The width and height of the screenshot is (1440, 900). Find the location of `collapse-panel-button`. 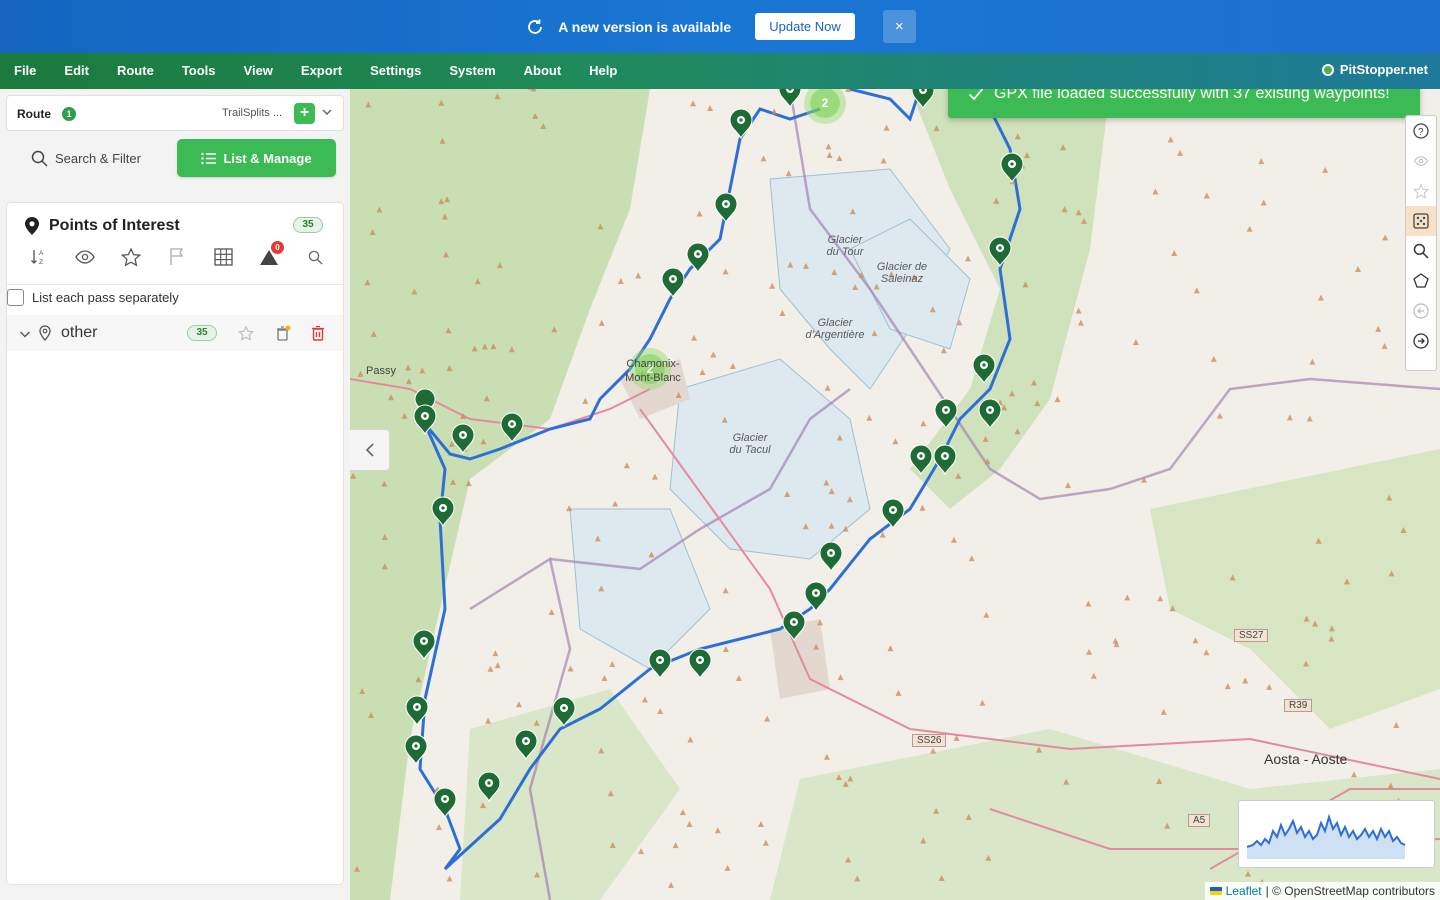

collapse-panel-button is located at coordinates (370, 450).